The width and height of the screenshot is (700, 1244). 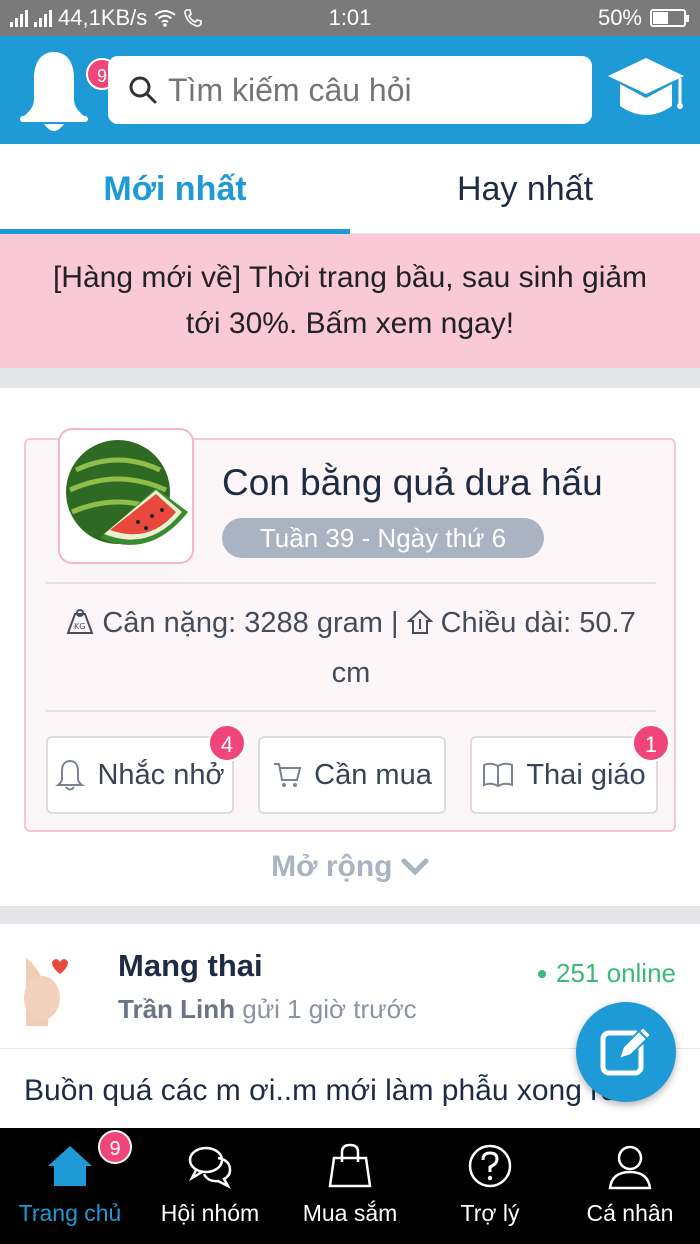 What do you see at coordinates (630, 1167) in the screenshot?
I see `user-icon` at bounding box center [630, 1167].